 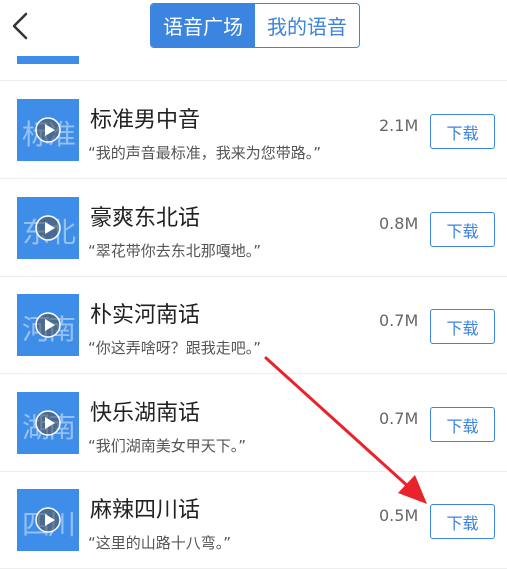 I want to click on list-item-partial, so click(x=253, y=68).